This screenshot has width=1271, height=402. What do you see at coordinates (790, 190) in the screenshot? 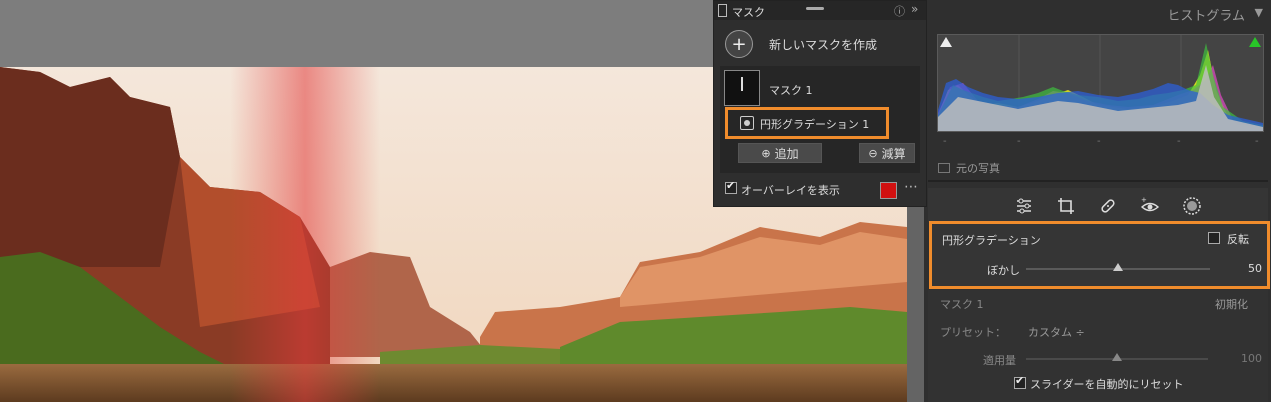
I see `overlay-label: オーバーレイを表示` at bounding box center [790, 190].